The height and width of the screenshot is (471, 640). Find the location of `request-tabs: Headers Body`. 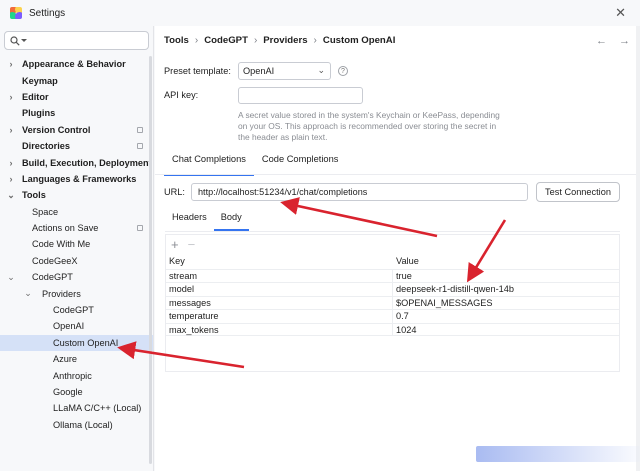

request-tabs: Headers Body is located at coordinates (207, 220).